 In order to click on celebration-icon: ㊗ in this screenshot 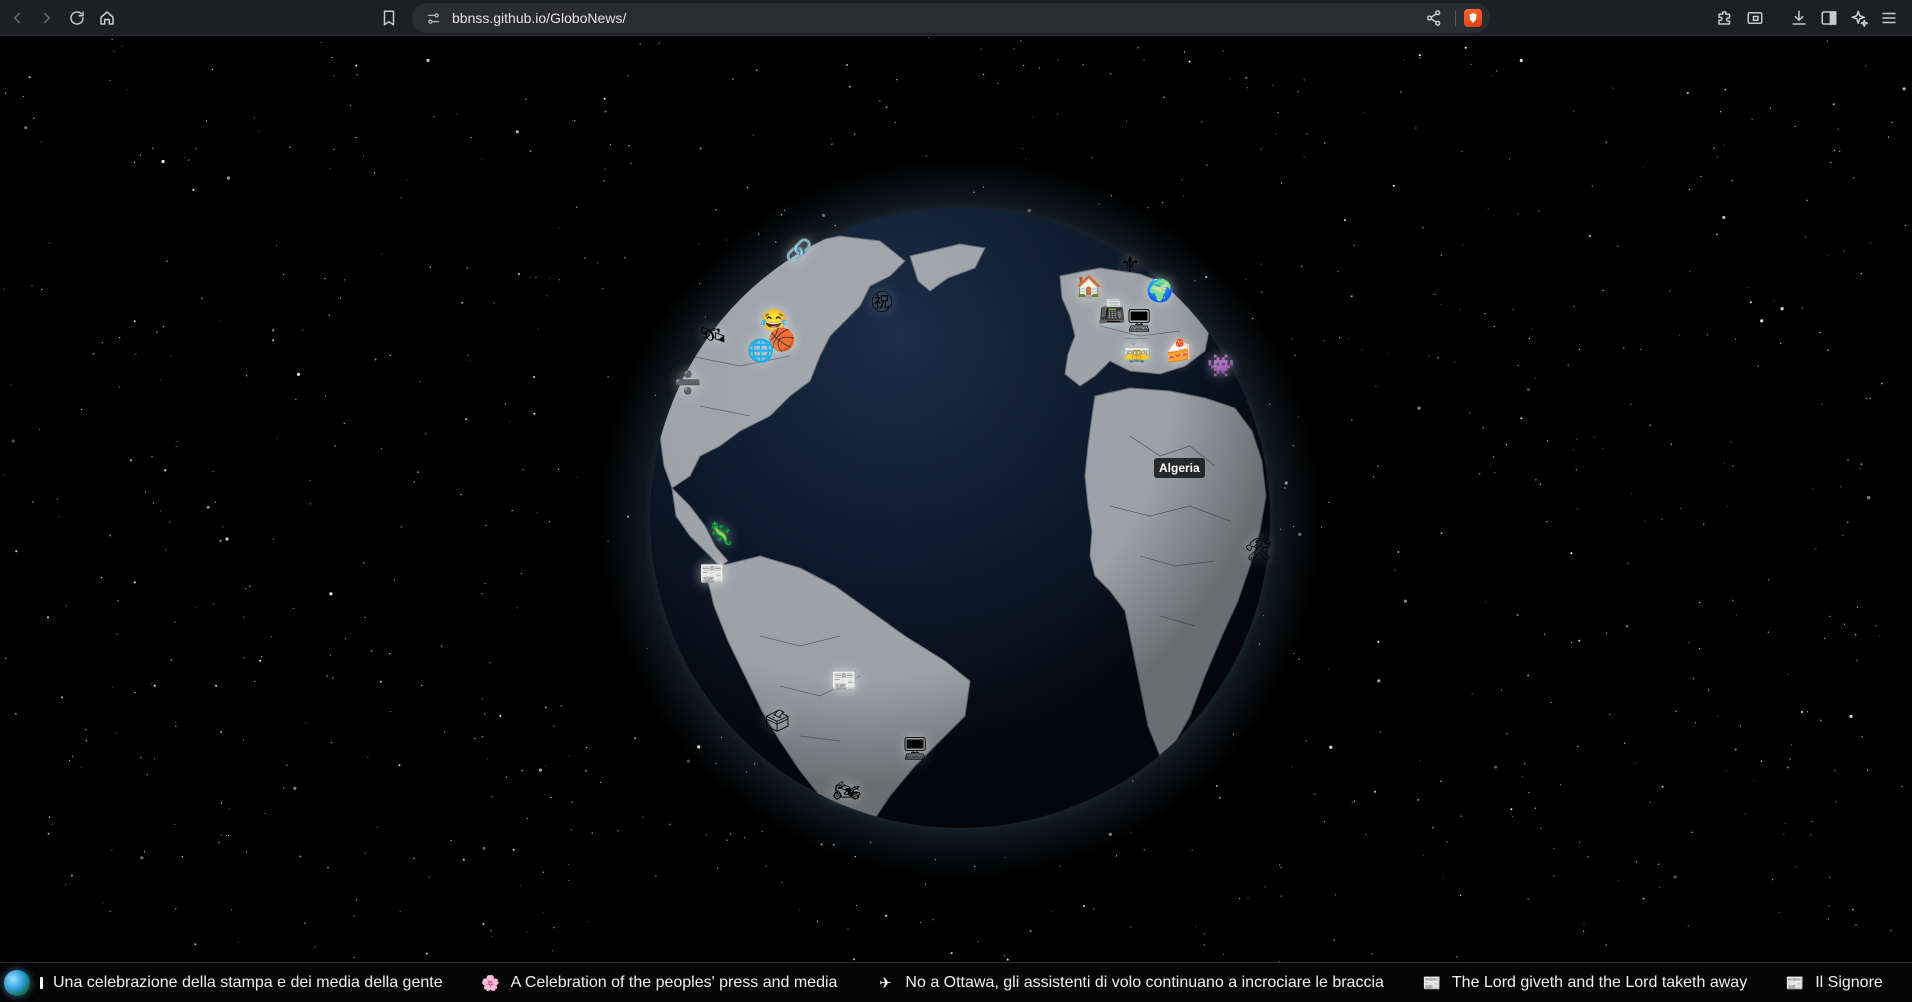, I will do `click(881, 302)`.